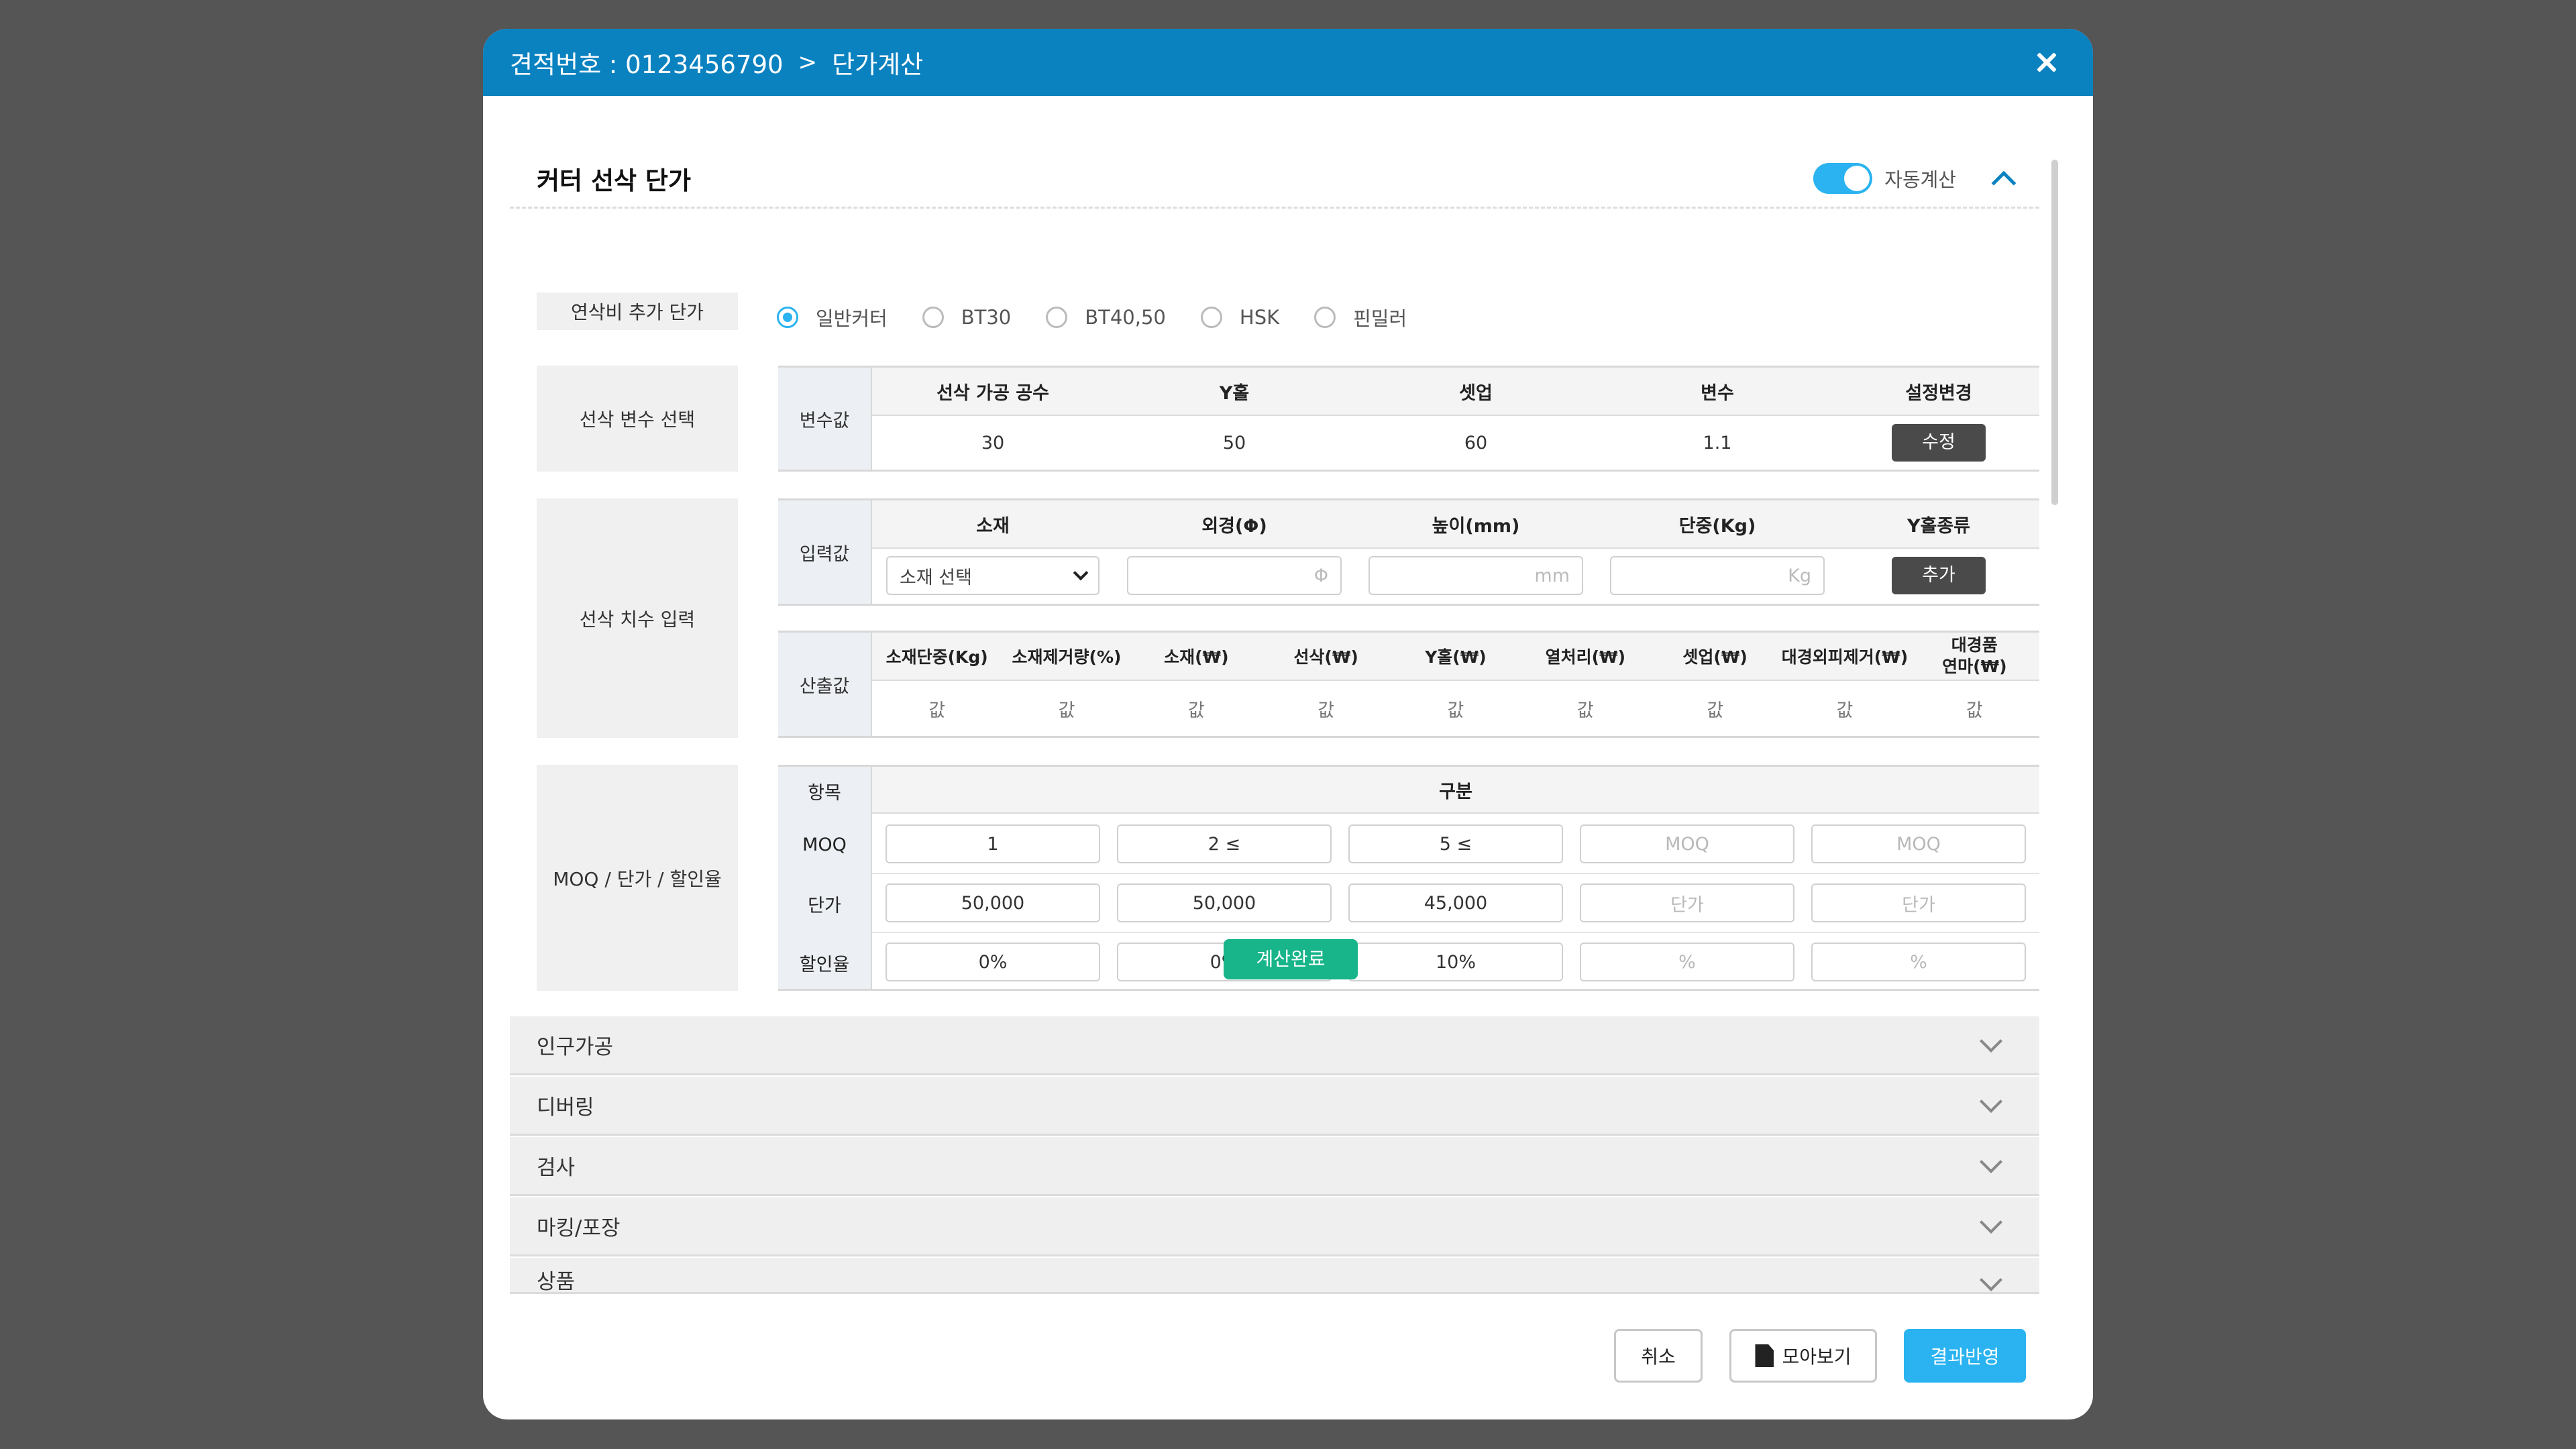 The image size is (2576, 1449). What do you see at coordinates (2054, 332) in the screenshot?
I see `scrollbar` at bounding box center [2054, 332].